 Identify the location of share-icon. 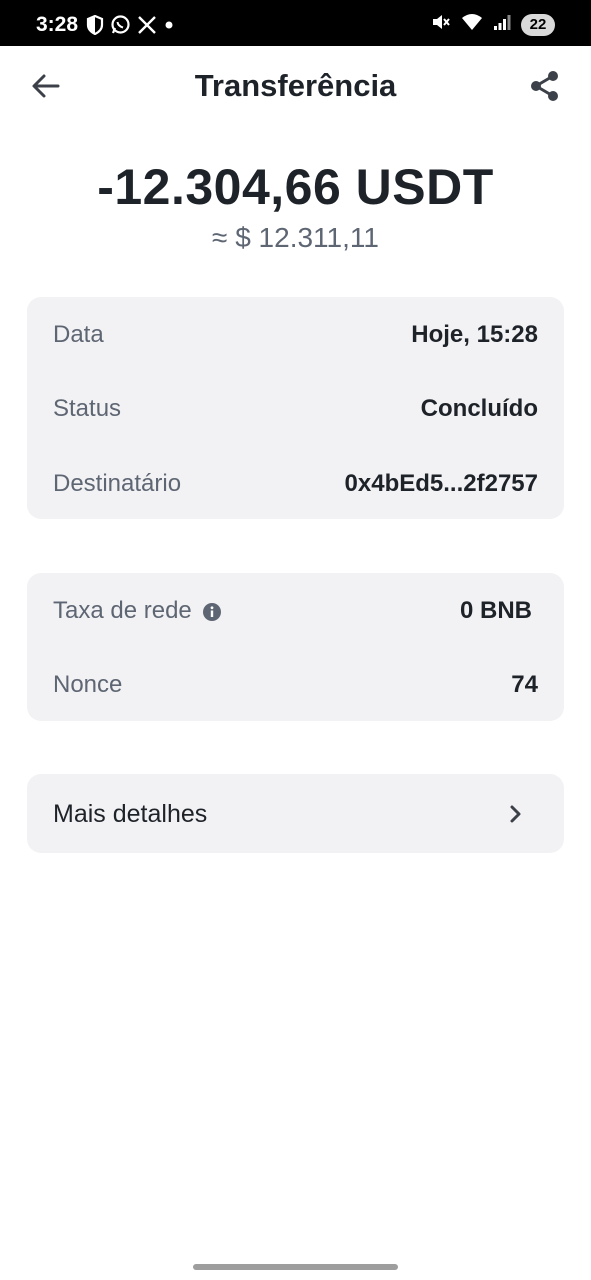
(544, 86).